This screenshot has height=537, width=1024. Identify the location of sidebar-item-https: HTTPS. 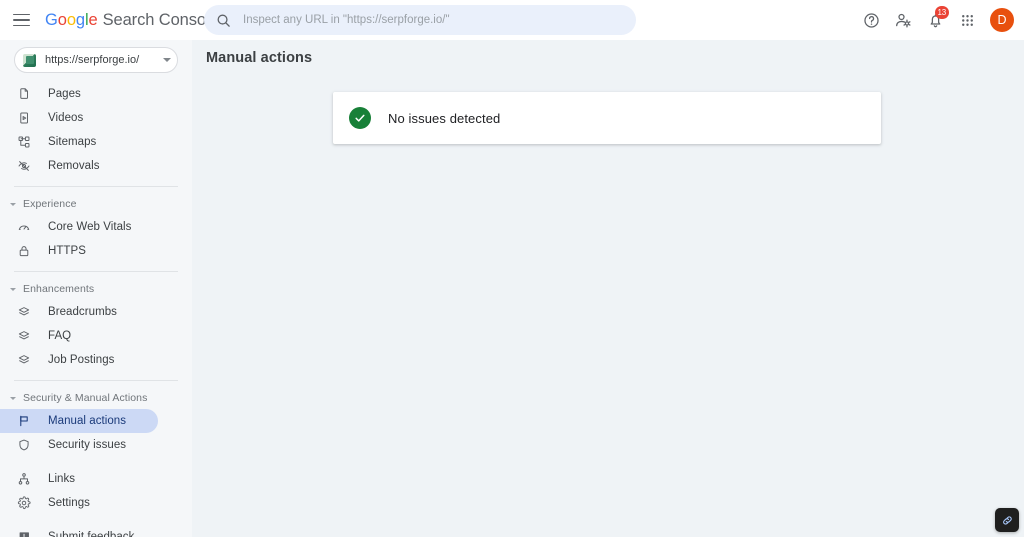
(79, 251).